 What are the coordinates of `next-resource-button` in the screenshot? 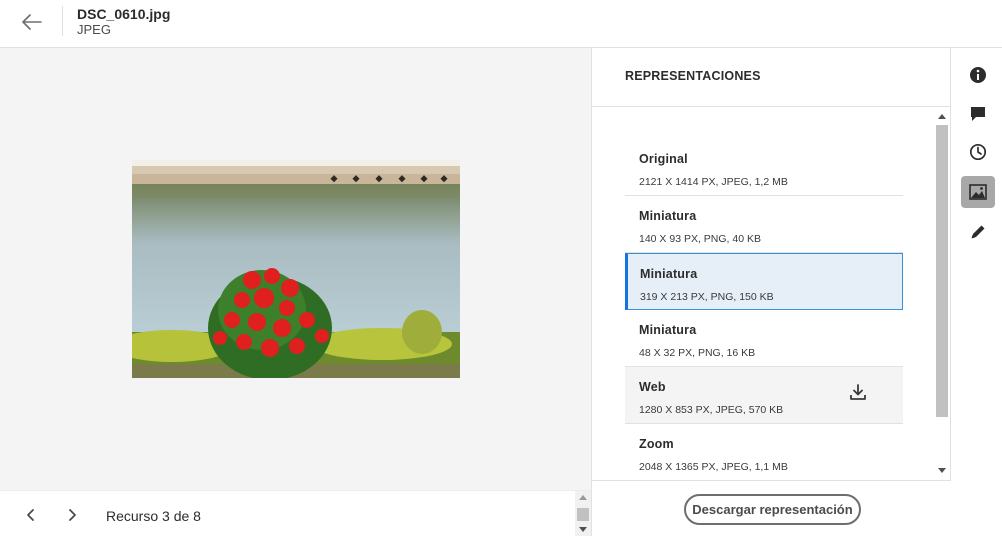 It's located at (72, 515).